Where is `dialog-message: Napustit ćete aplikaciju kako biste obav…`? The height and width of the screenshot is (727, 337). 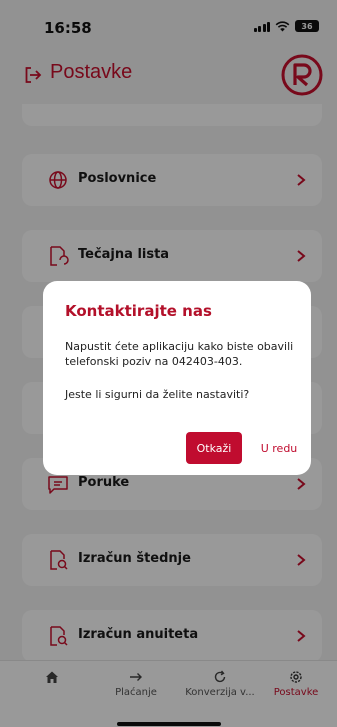 dialog-message: Napustit ćete aplikaciju kako biste obav… is located at coordinates (179, 354).